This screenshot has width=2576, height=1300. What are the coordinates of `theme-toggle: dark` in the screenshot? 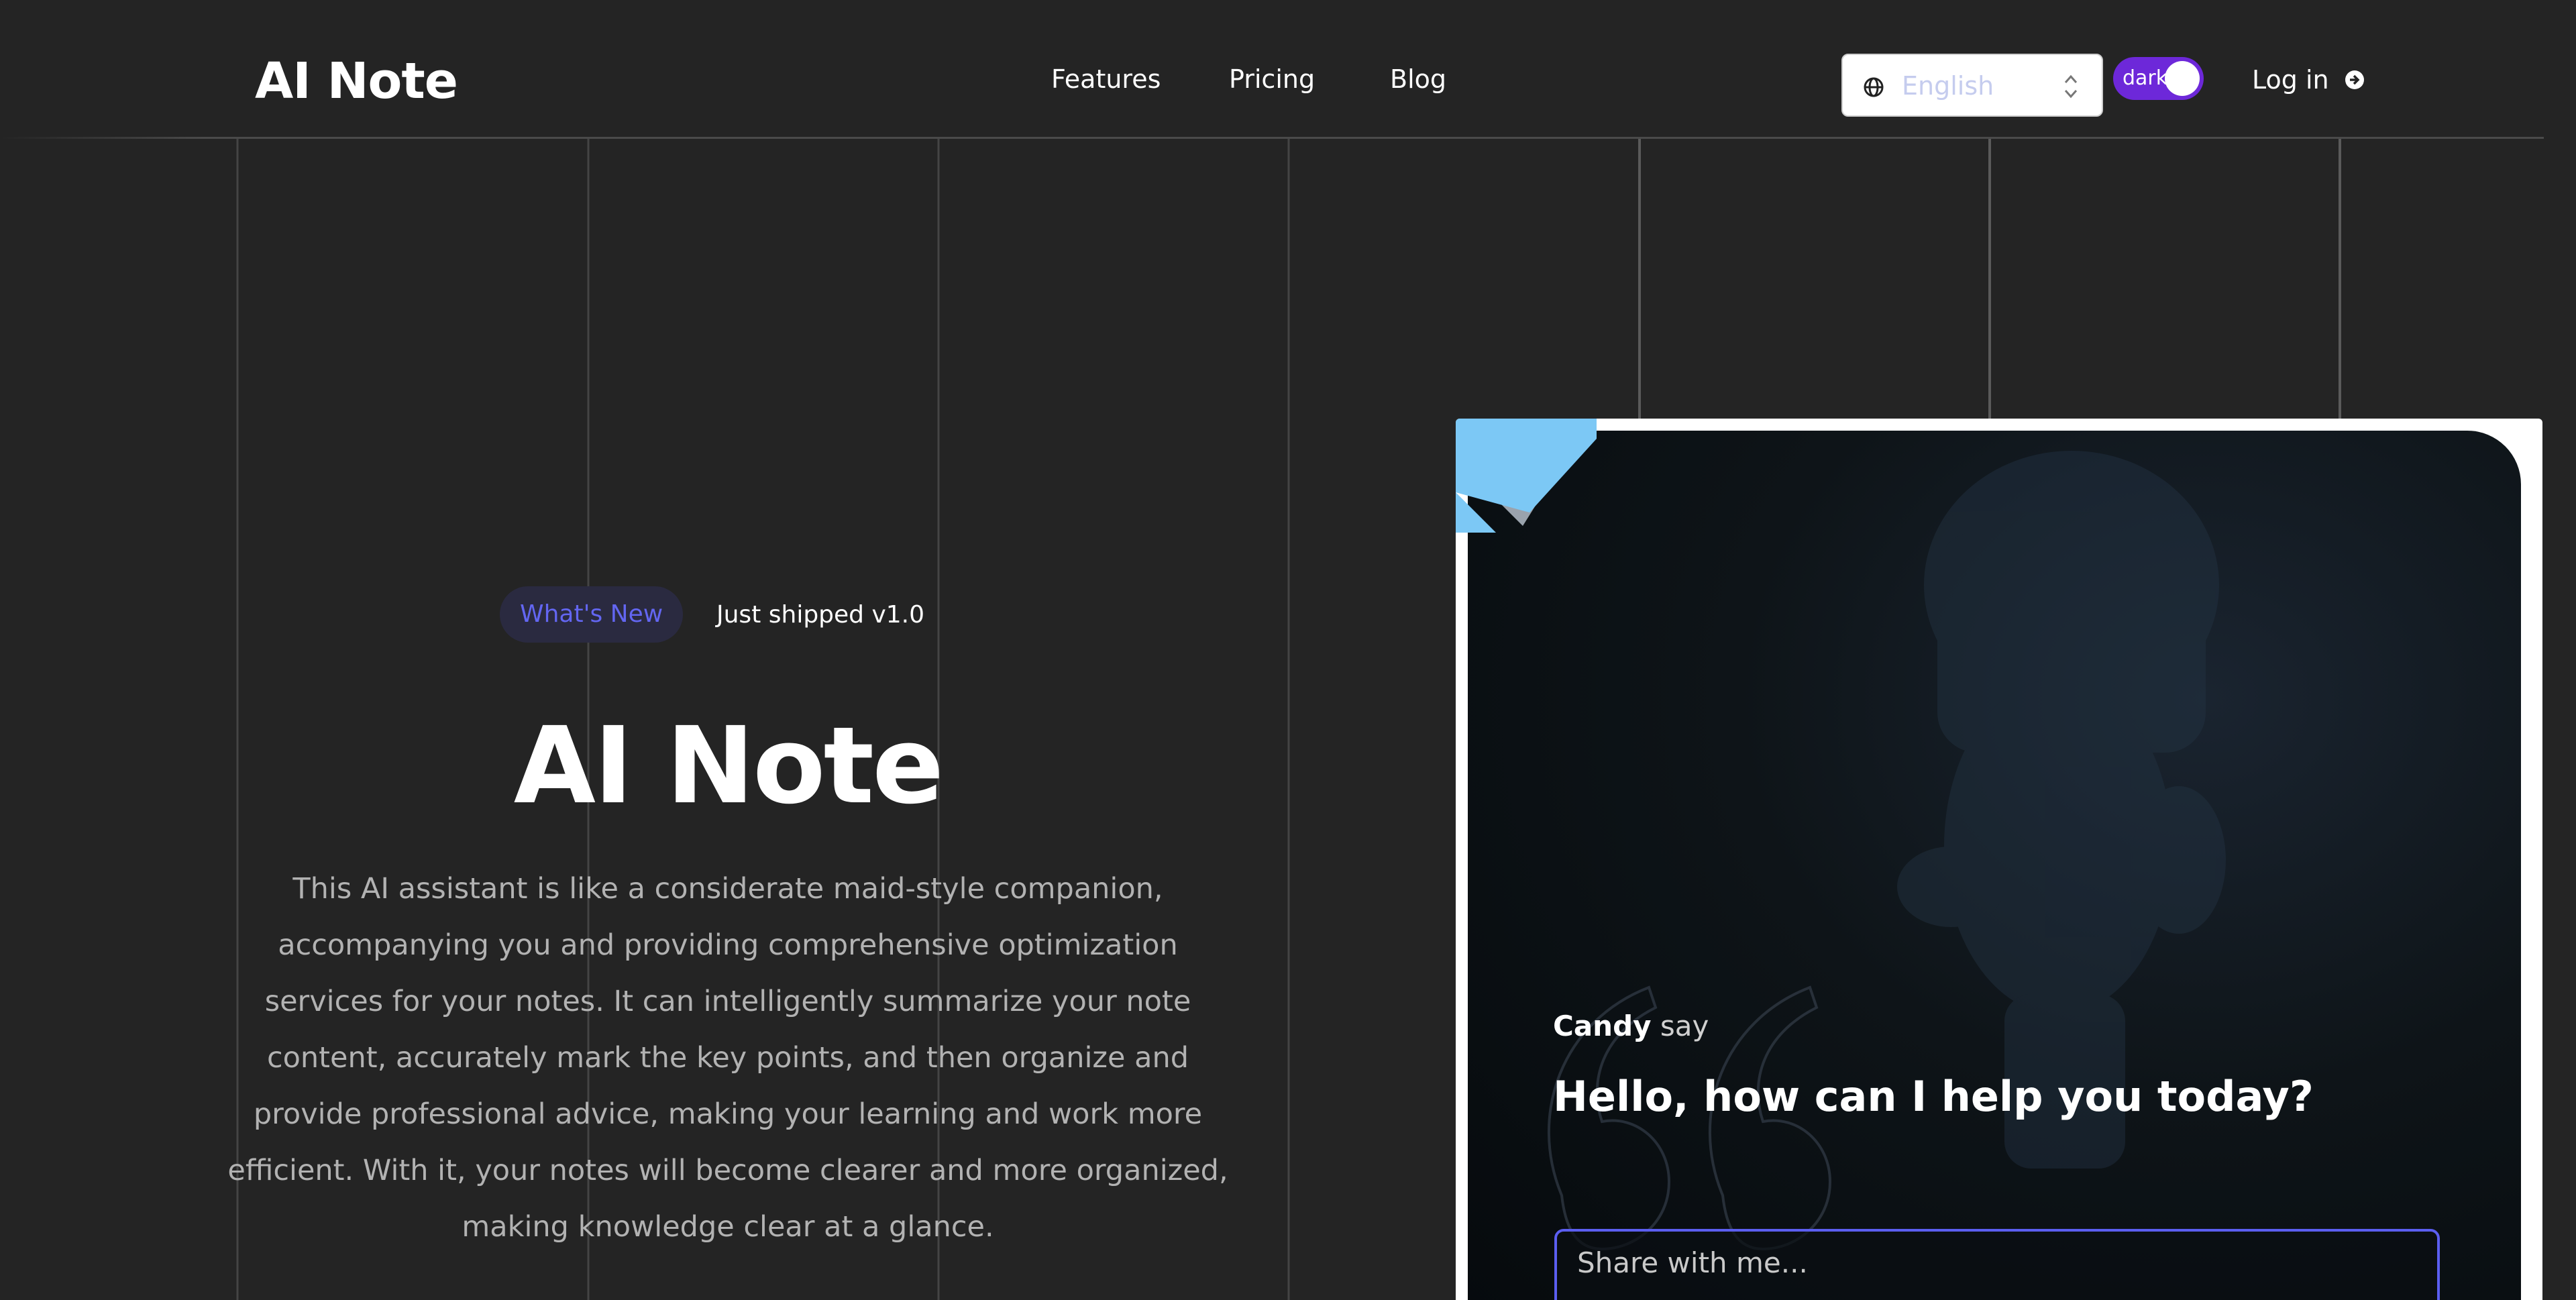 It's located at (2158, 79).